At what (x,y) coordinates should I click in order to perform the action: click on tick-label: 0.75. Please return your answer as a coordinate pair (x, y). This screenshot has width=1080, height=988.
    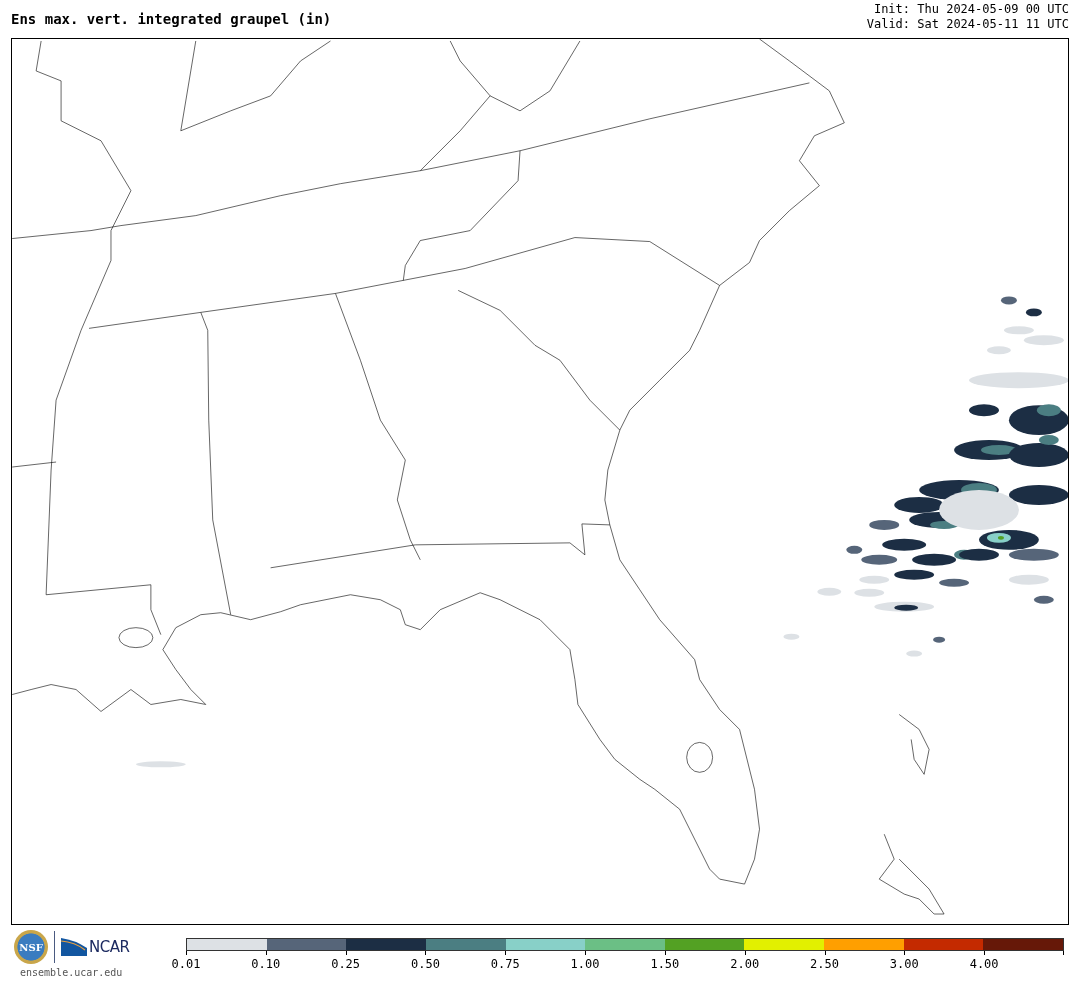
    Looking at the image, I should click on (505, 964).